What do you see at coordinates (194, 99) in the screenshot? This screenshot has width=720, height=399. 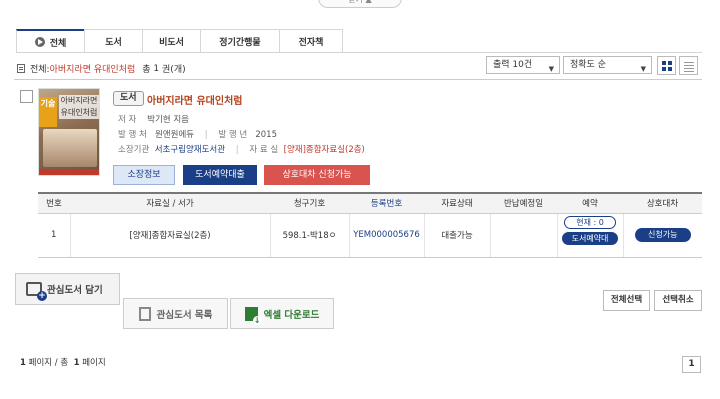 I see `book-title: 아버지라면 유대인처럼` at bounding box center [194, 99].